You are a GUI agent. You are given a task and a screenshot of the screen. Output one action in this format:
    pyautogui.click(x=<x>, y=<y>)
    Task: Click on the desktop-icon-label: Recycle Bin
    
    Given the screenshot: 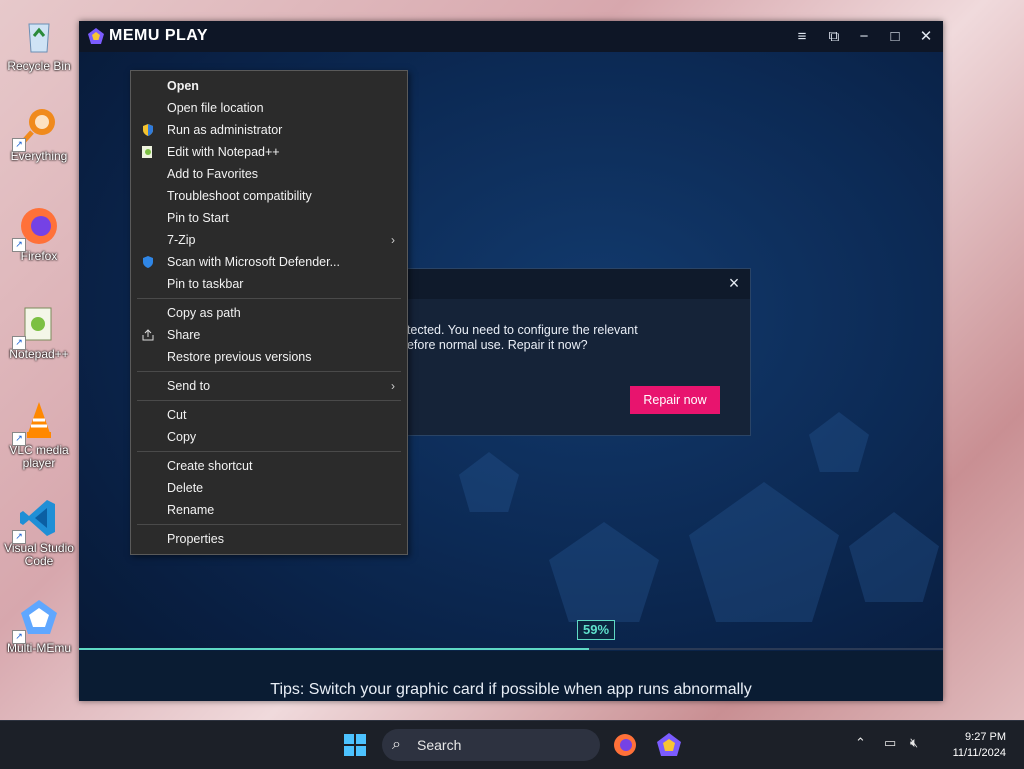 What is the action you would take?
    pyautogui.click(x=39, y=66)
    